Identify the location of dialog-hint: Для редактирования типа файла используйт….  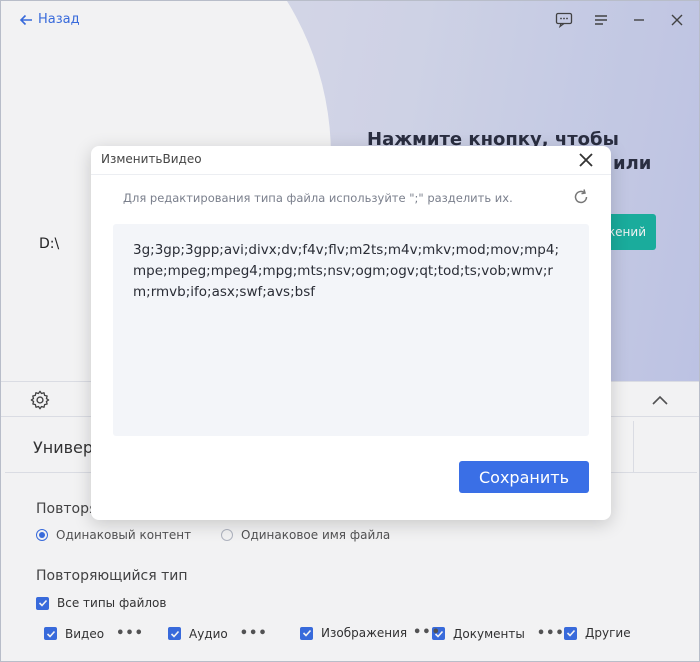
(318, 198).